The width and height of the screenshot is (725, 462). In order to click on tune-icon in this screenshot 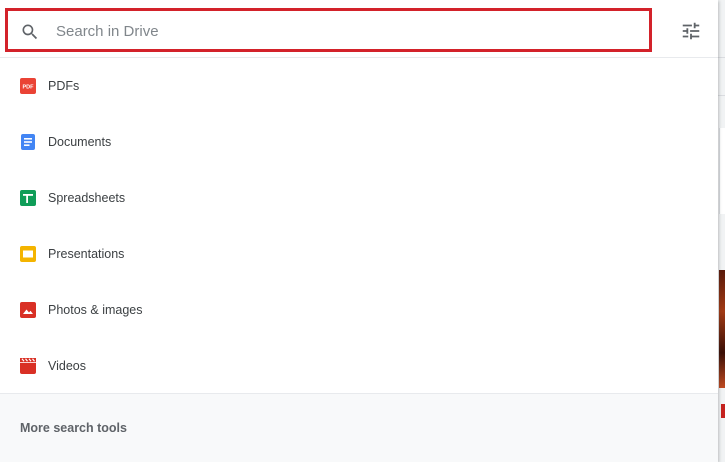, I will do `click(691, 31)`.